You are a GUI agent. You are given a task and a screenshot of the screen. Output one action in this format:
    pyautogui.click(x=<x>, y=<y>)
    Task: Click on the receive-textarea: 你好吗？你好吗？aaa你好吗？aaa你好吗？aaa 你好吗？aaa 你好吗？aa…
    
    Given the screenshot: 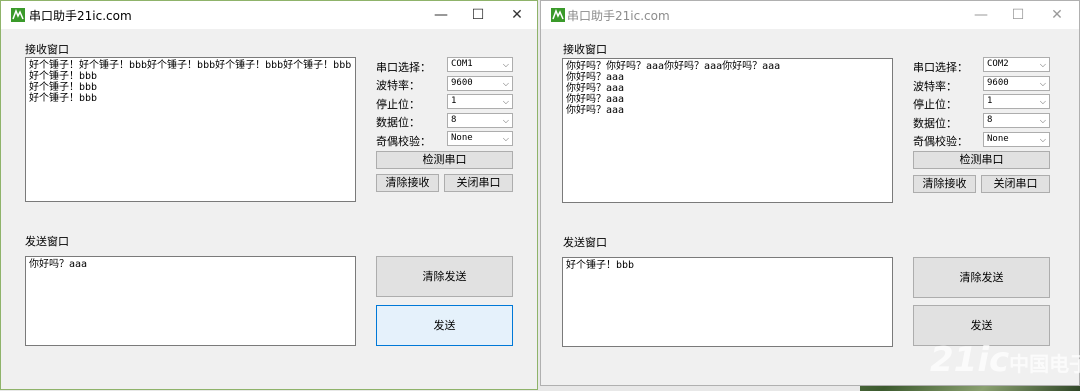 What is the action you would take?
    pyautogui.click(x=727, y=130)
    